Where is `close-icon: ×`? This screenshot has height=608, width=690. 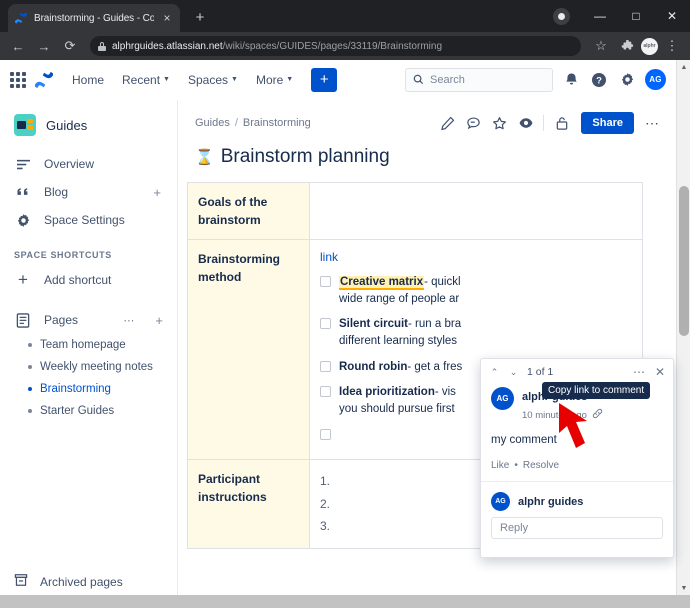
close-icon: × is located at coordinates (167, 18).